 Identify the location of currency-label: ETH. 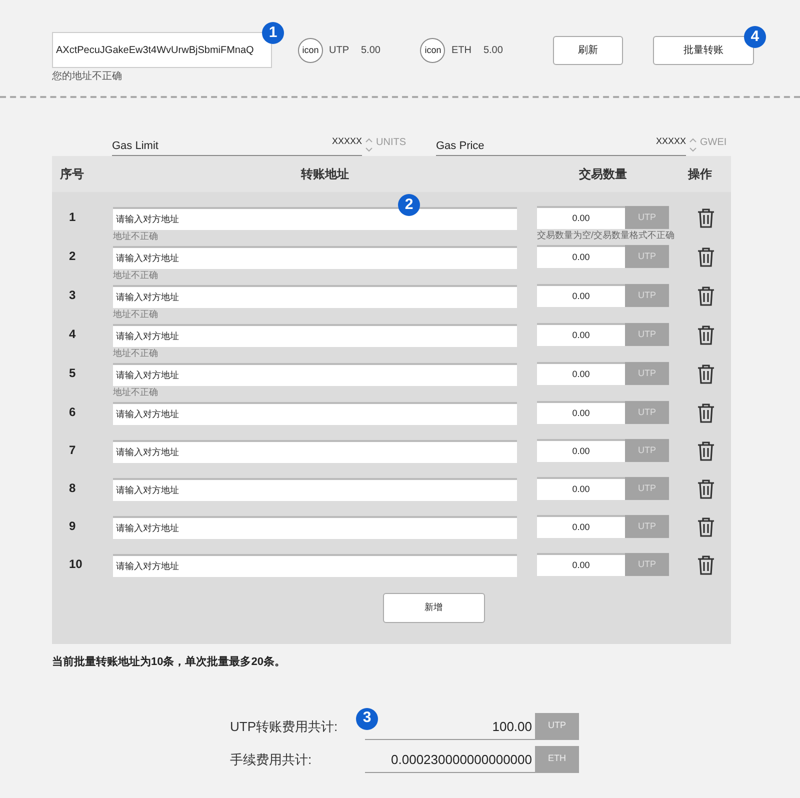
(461, 51).